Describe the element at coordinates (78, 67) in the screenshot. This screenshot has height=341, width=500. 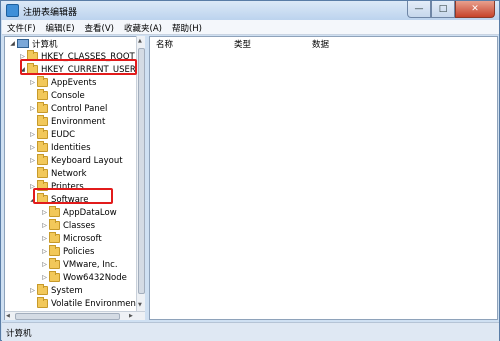
I see `highlight-box-hkcu` at that location.